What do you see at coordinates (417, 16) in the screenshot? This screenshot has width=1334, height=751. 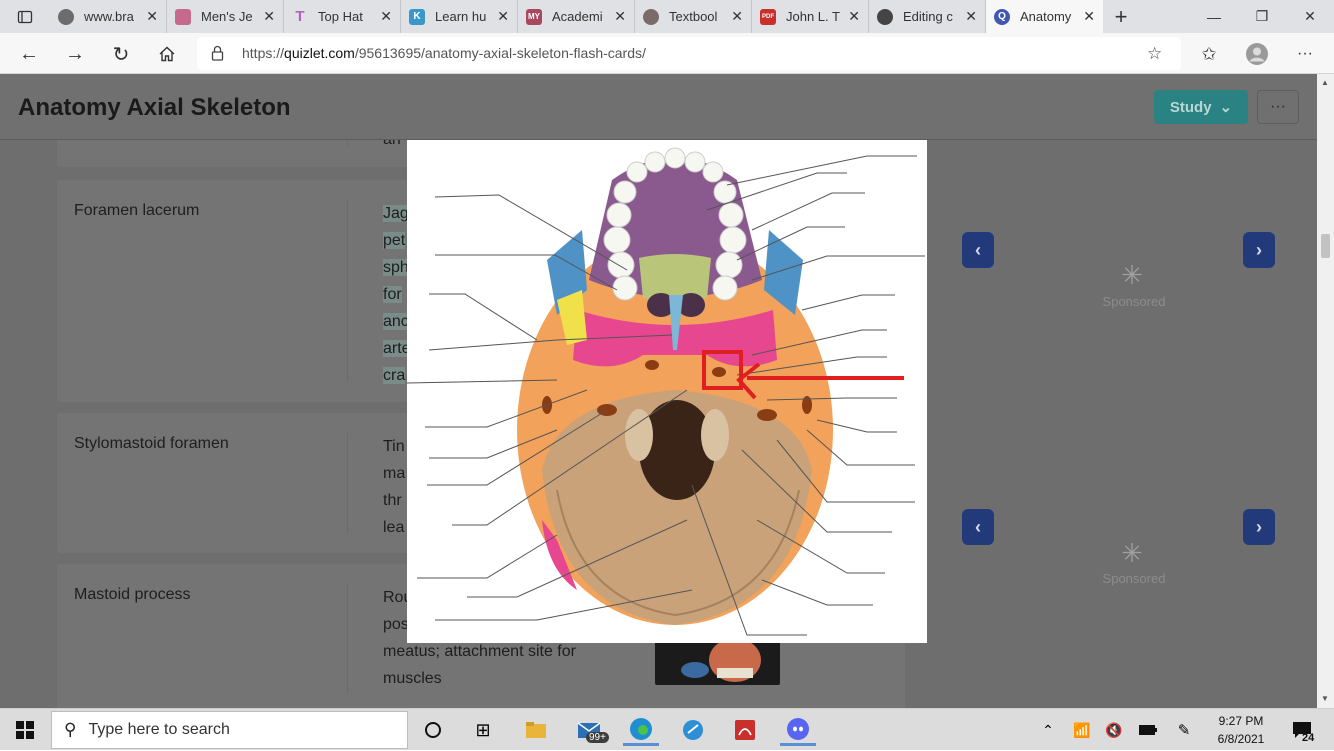 I see `tab-favicon-icon: K` at bounding box center [417, 16].